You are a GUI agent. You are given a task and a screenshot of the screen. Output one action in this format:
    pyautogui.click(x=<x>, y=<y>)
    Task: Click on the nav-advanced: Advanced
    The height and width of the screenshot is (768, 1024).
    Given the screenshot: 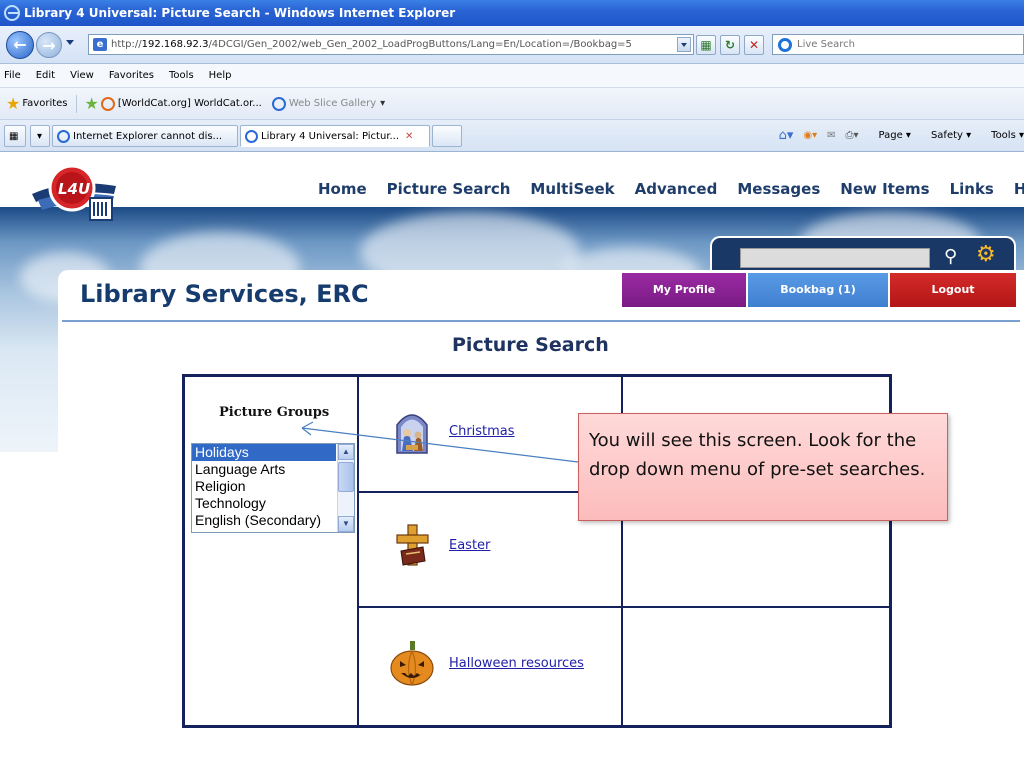 What is the action you would take?
    pyautogui.click(x=676, y=189)
    